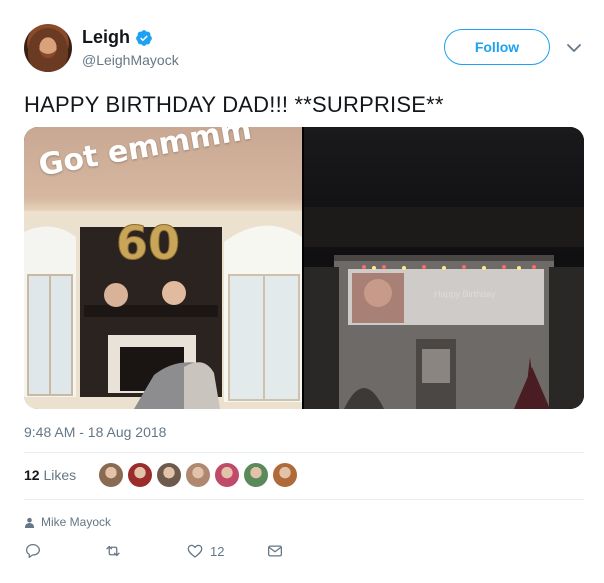  Describe the element at coordinates (106, 37) in the screenshot. I see `display-name: Leigh` at that location.